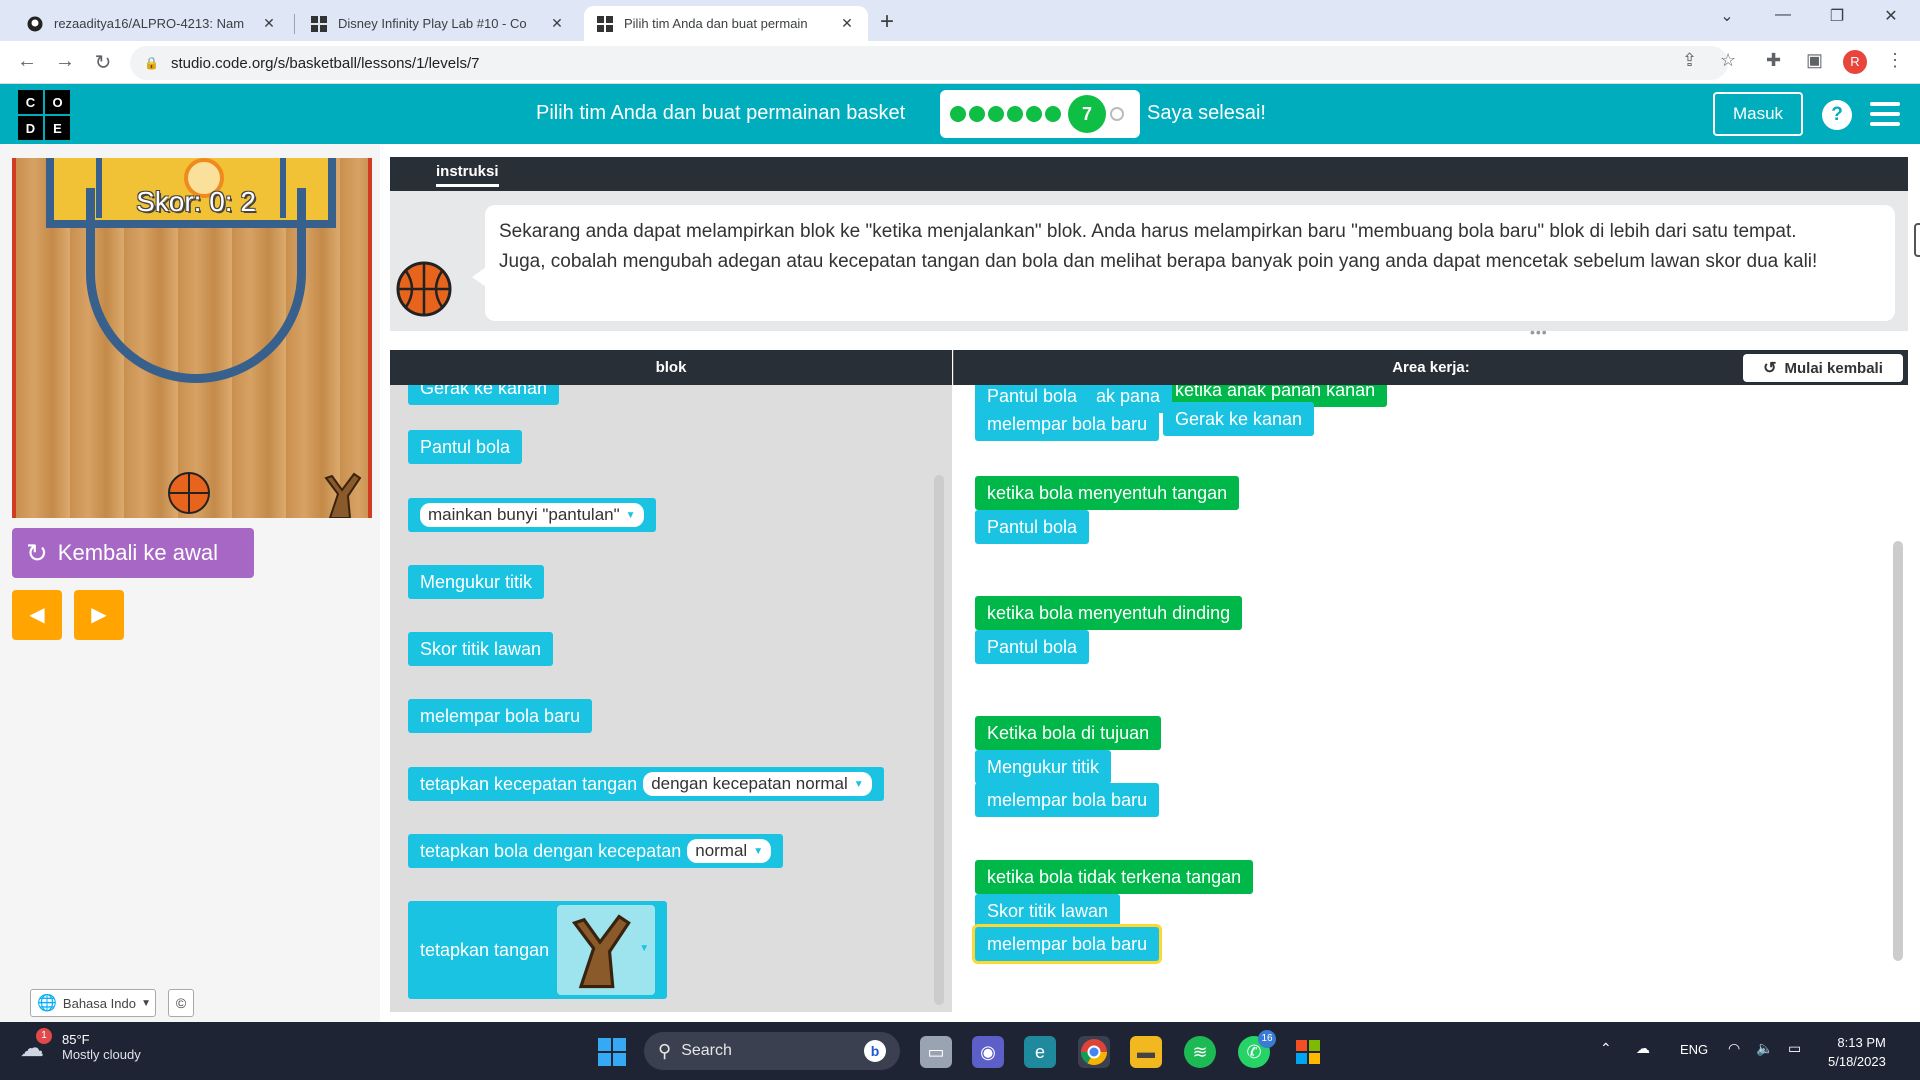  What do you see at coordinates (1773, 60) in the screenshot?
I see `extensions-icon: ✚` at bounding box center [1773, 60].